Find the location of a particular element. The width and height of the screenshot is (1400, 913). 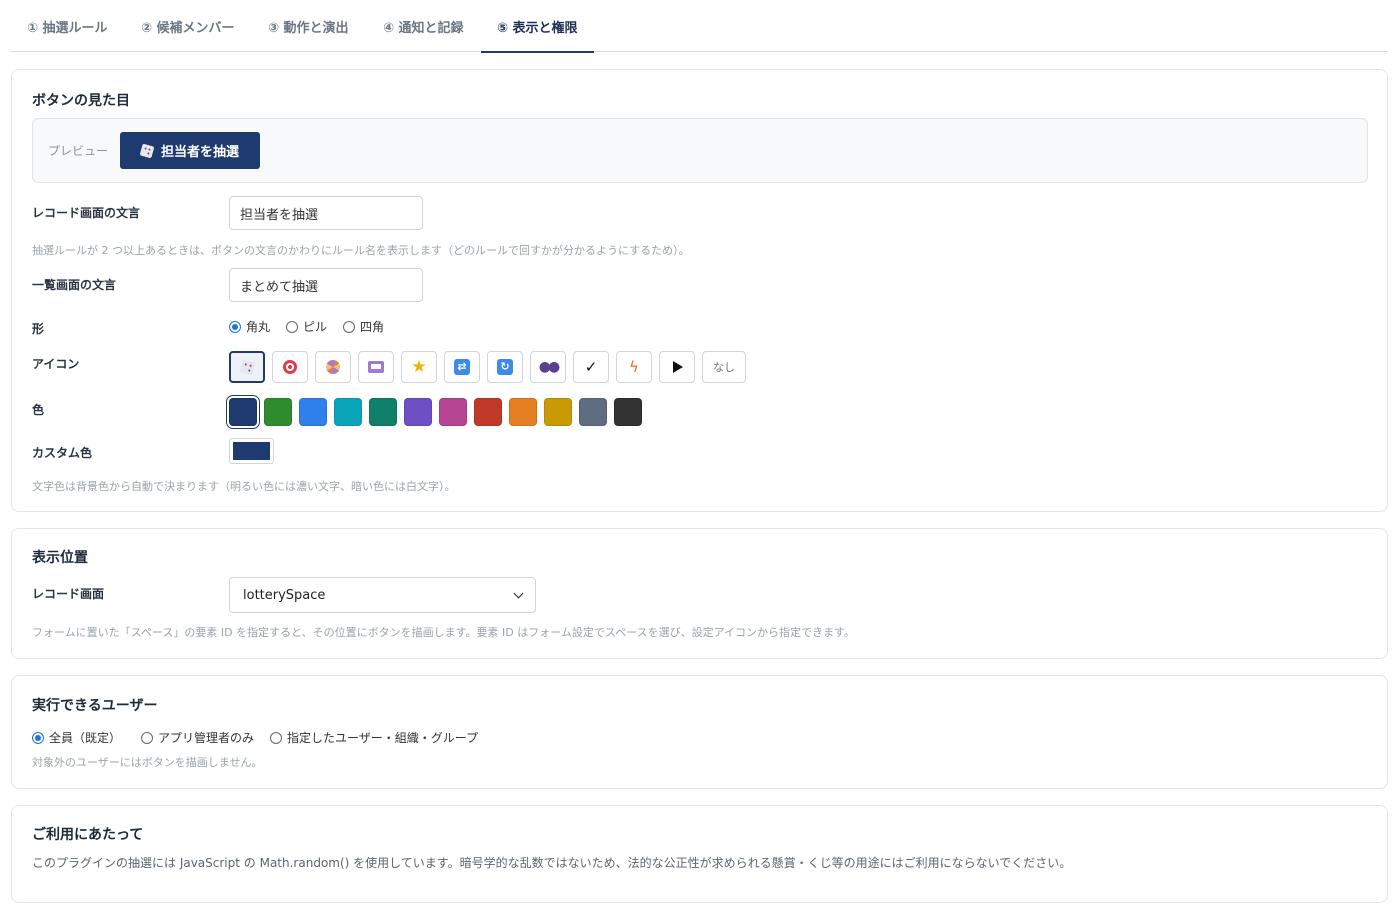

radio-label: 指定したユーザー・組織・グループ is located at coordinates (383, 738).